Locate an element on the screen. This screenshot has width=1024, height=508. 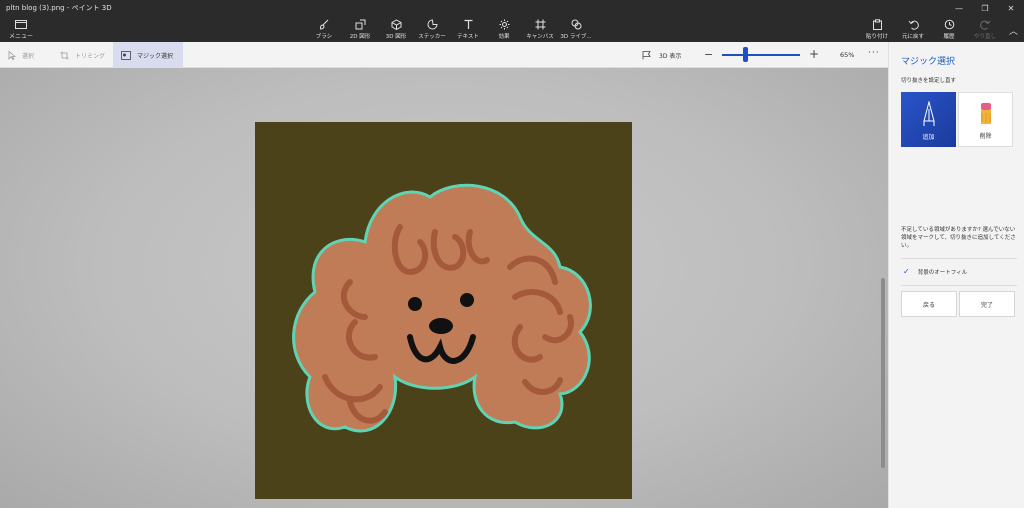
ribbon-right-tools: 貼り付け 元に戻す 履歴 やり直し is located at coordinates (931, 29).